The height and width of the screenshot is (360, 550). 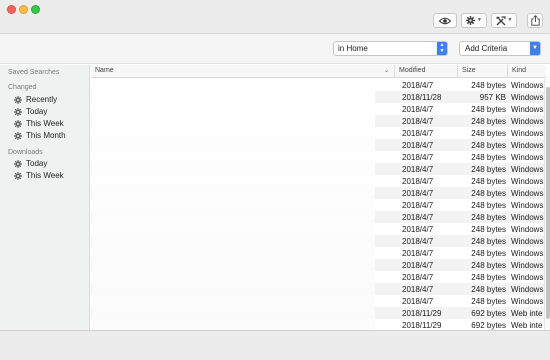 What do you see at coordinates (35, 9) in the screenshot?
I see `zoom-window-button` at bounding box center [35, 9].